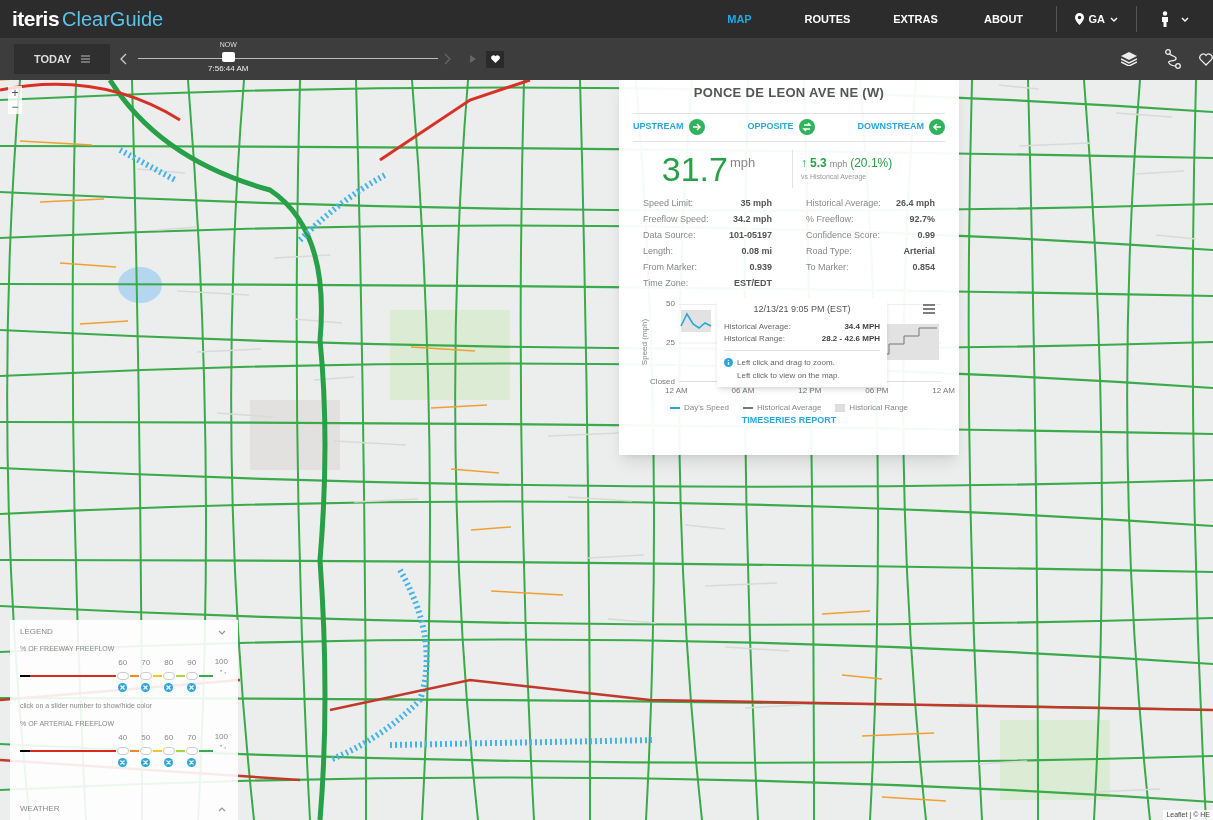 This screenshot has height=820, width=1213. What do you see at coordinates (658, 251) in the screenshot?
I see `stat-label: Length:` at bounding box center [658, 251].